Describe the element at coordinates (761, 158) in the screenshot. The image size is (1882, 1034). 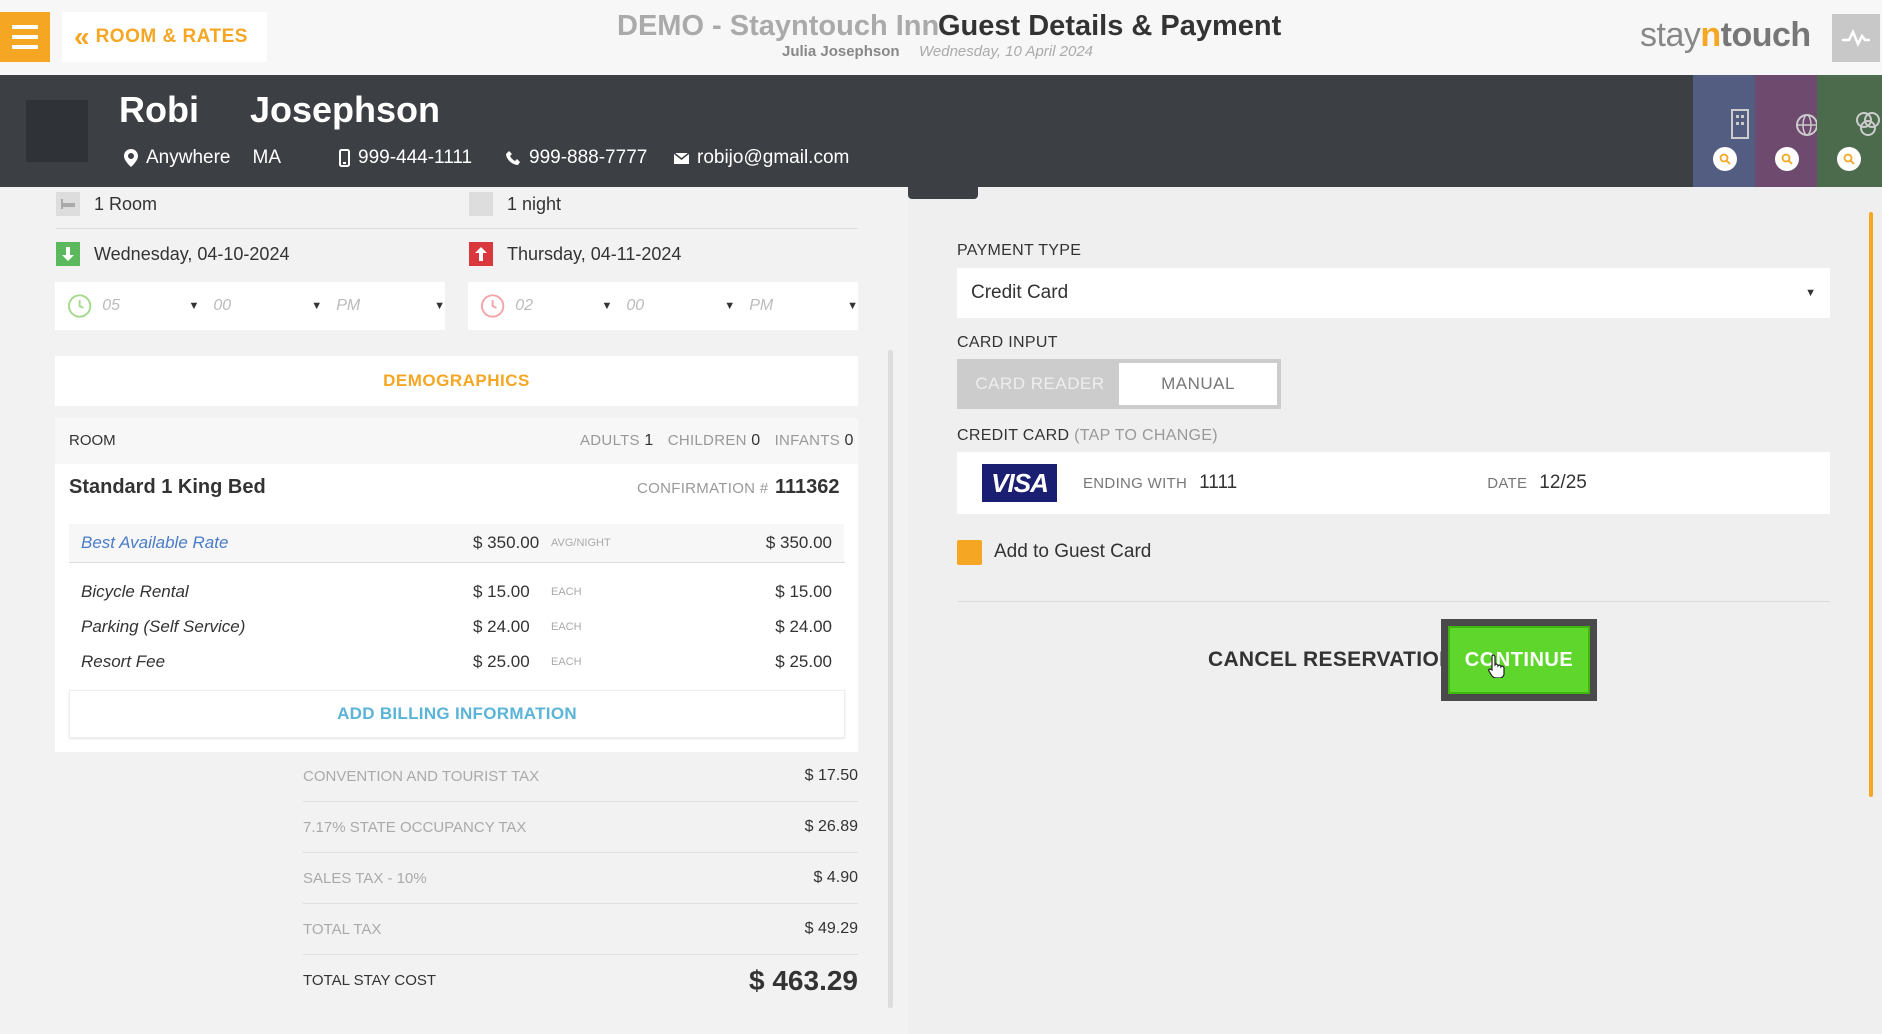
I see `guest-email: robijo@gmail.com` at that location.